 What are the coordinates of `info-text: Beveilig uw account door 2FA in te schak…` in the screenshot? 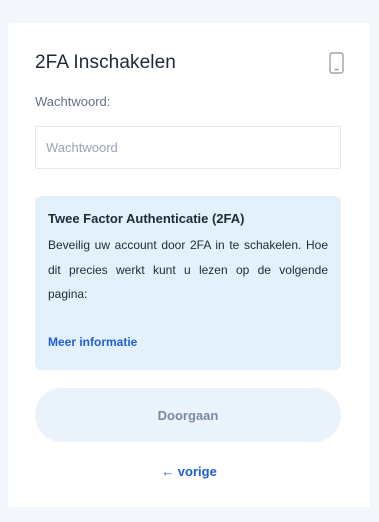 It's located at (188, 269).